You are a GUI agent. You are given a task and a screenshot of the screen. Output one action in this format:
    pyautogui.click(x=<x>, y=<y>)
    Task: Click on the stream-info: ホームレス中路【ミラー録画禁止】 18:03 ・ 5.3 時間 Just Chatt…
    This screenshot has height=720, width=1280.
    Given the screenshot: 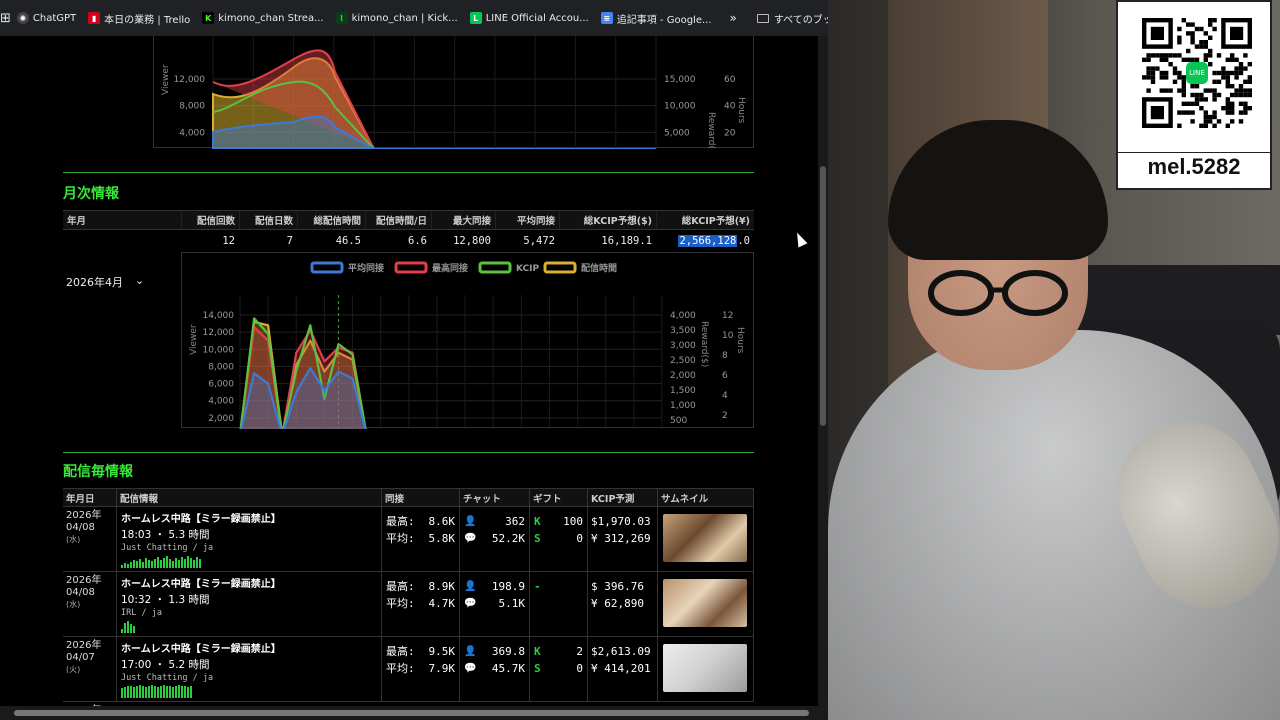 What is the action you would take?
    pyautogui.click(x=249, y=539)
    